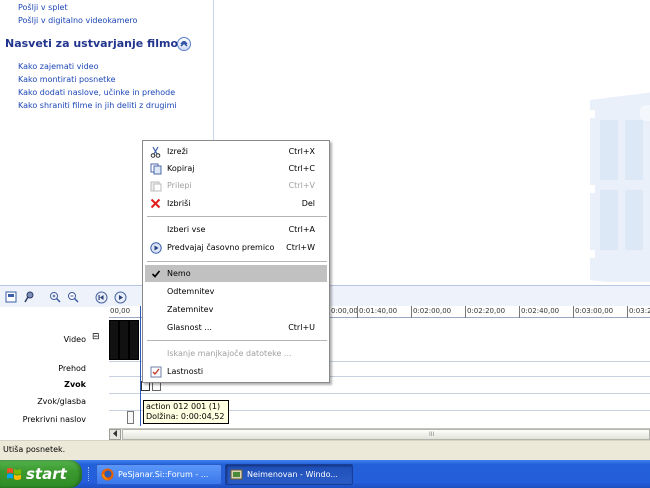 This screenshot has width=650, height=488. Describe the element at coordinates (236, 203) in the screenshot. I see `menu-item-delete: Izbriši Del` at that location.